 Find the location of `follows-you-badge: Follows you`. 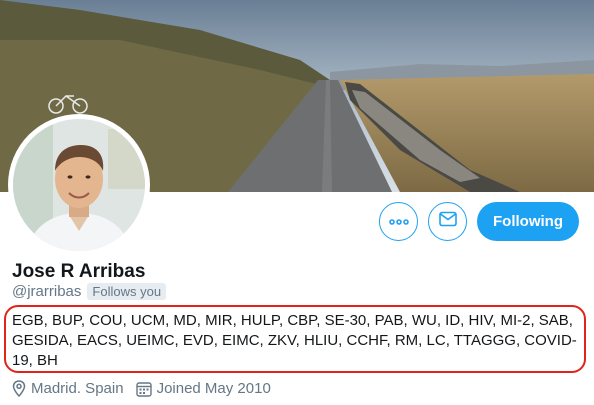

follows-you-badge: Follows you is located at coordinates (127, 291).